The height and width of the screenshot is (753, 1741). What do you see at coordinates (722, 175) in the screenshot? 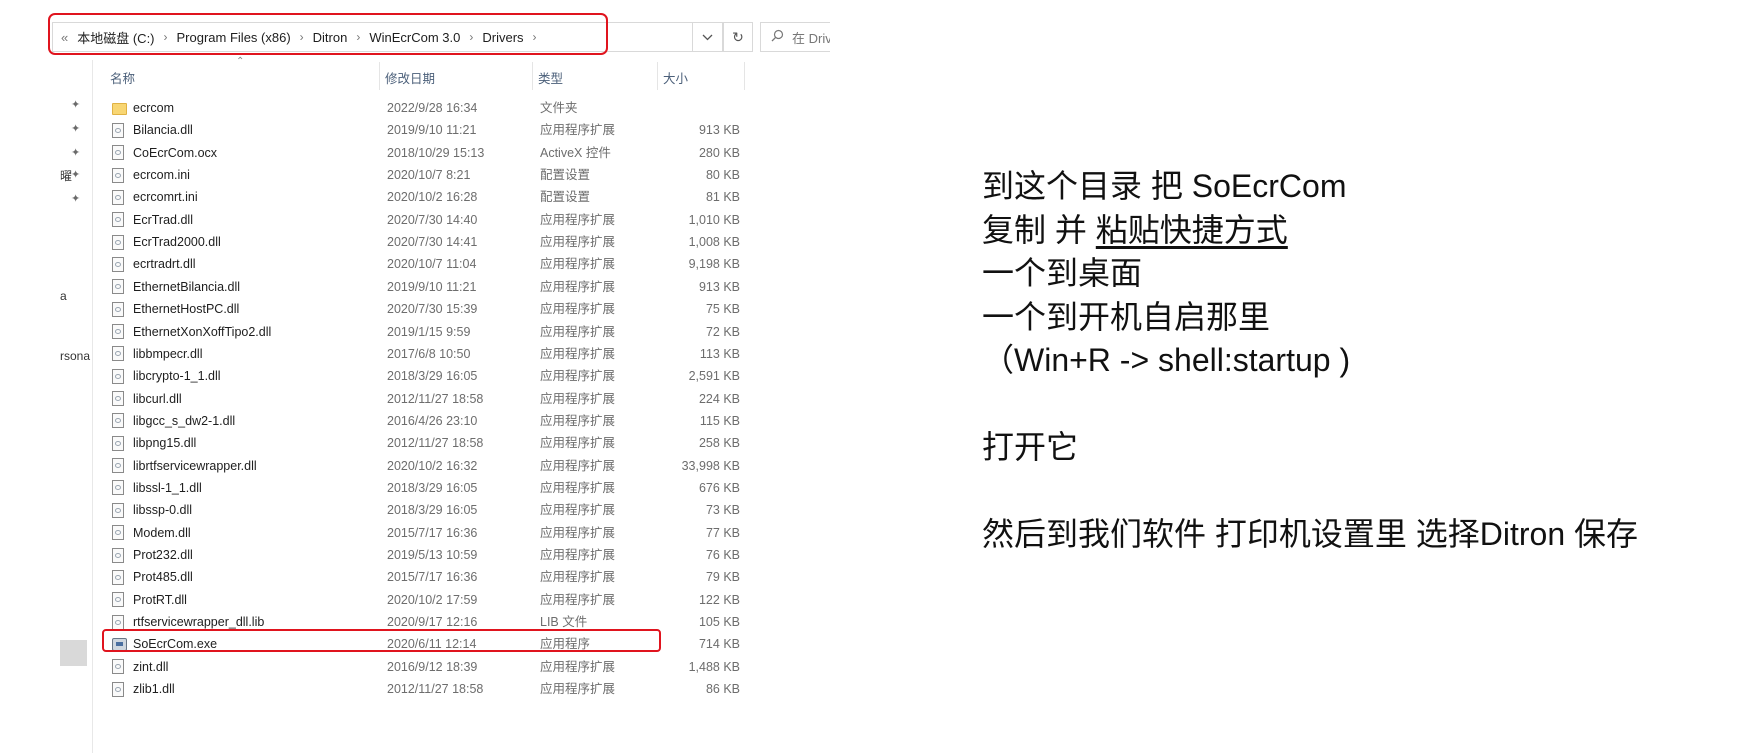
I see `file-size: 80 KB` at bounding box center [722, 175].